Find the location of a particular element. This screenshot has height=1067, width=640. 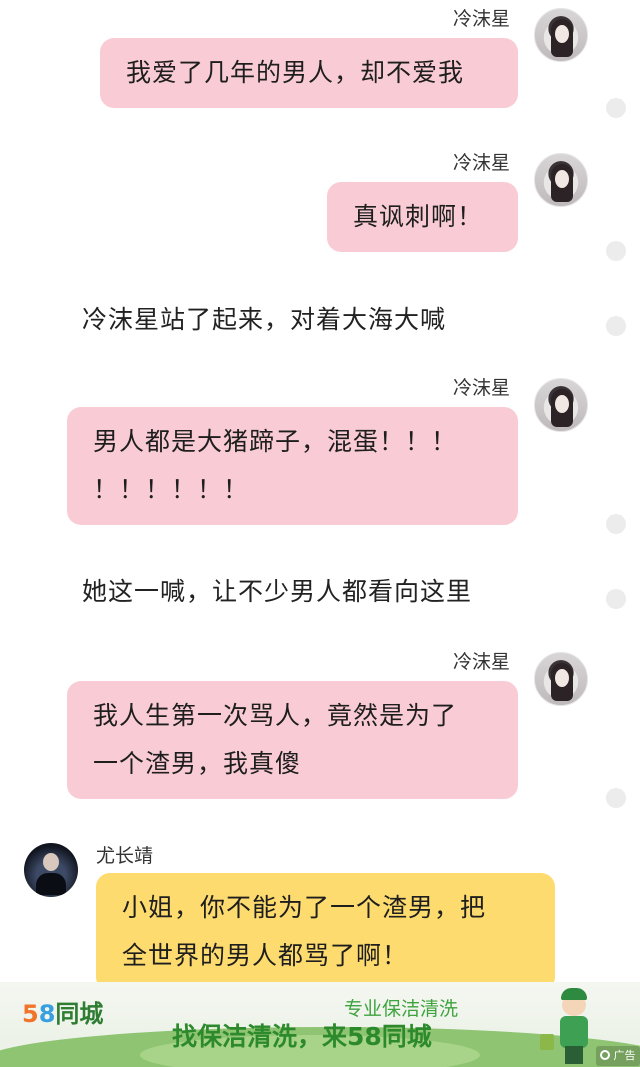

message-line: 男人都是大猪蹄子，混蛋！！！ is located at coordinates (275, 441).